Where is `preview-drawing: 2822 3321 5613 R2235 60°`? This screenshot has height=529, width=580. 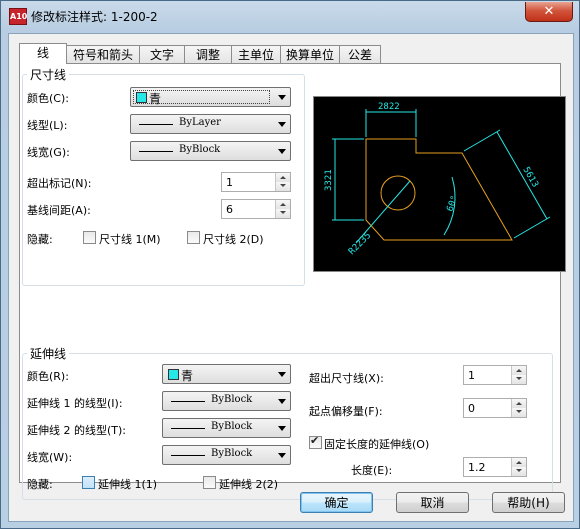 preview-drawing: 2822 3321 5613 R2235 60° is located at coordinates (437, 179).